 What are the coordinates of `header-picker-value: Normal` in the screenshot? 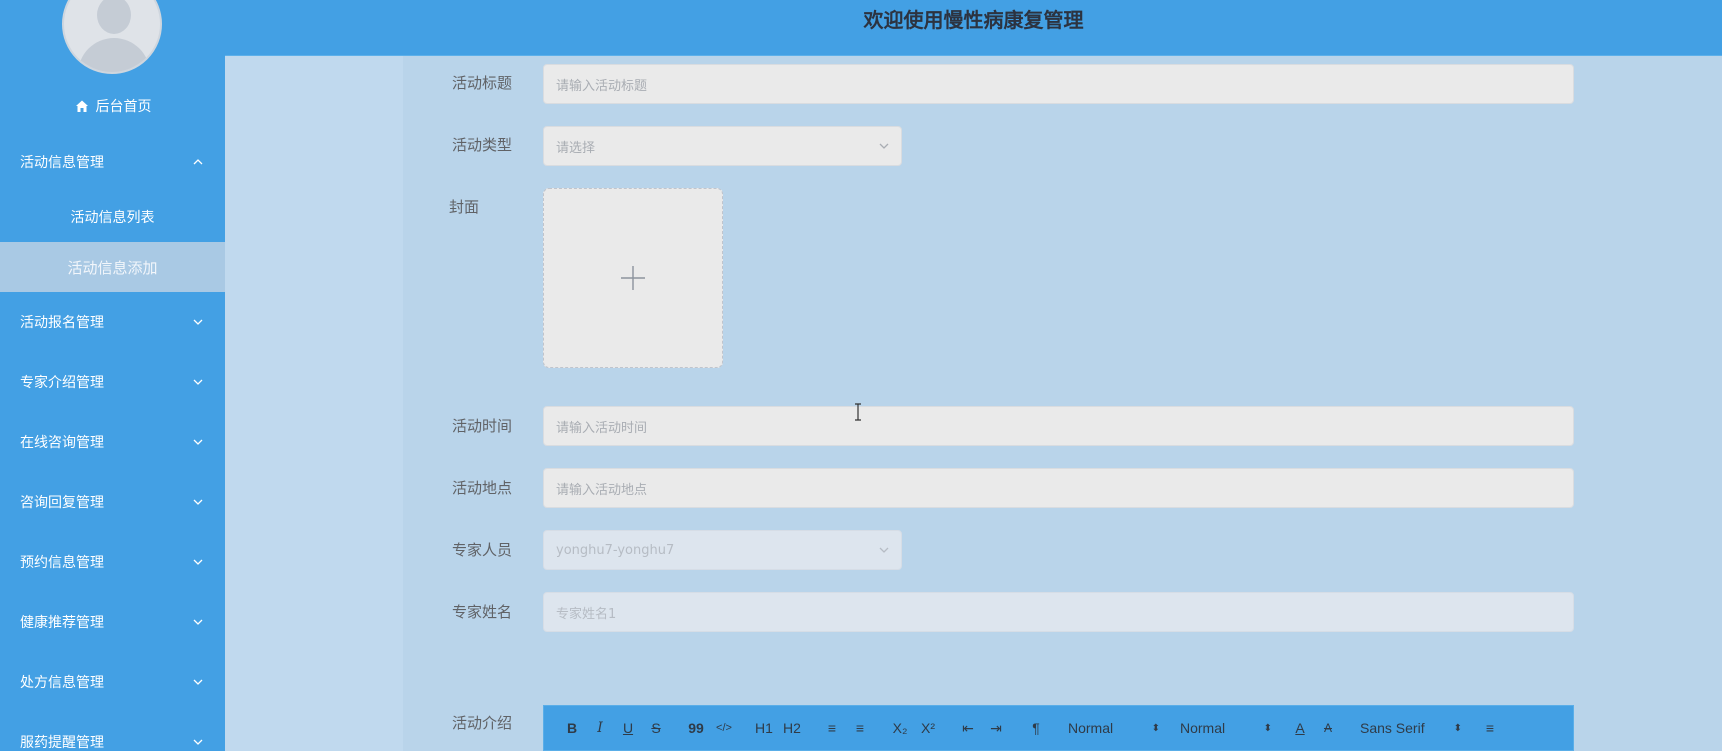 It's located at (1203, 728).